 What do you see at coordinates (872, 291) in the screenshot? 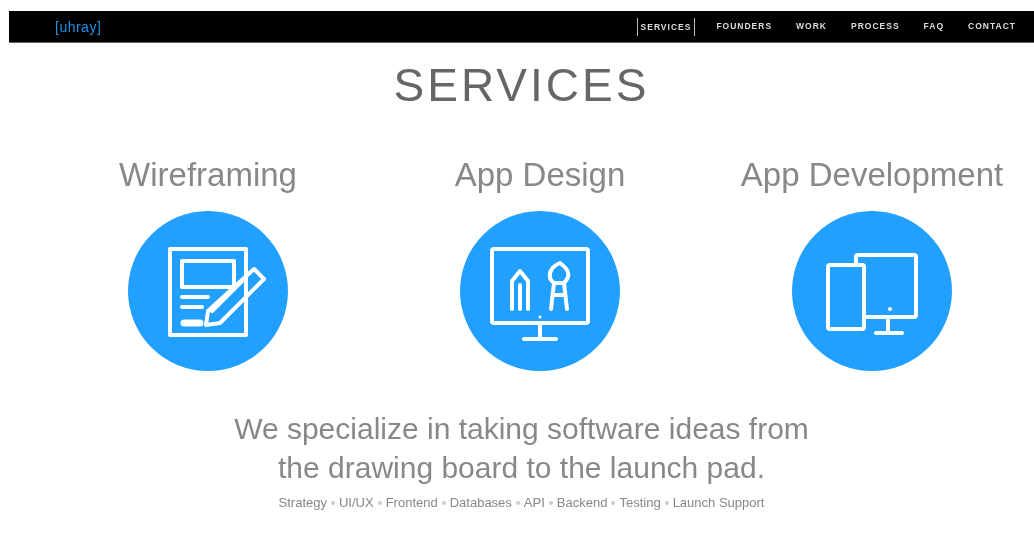
I see `tablet-monitor-icon` at bounding box center [872, 291].